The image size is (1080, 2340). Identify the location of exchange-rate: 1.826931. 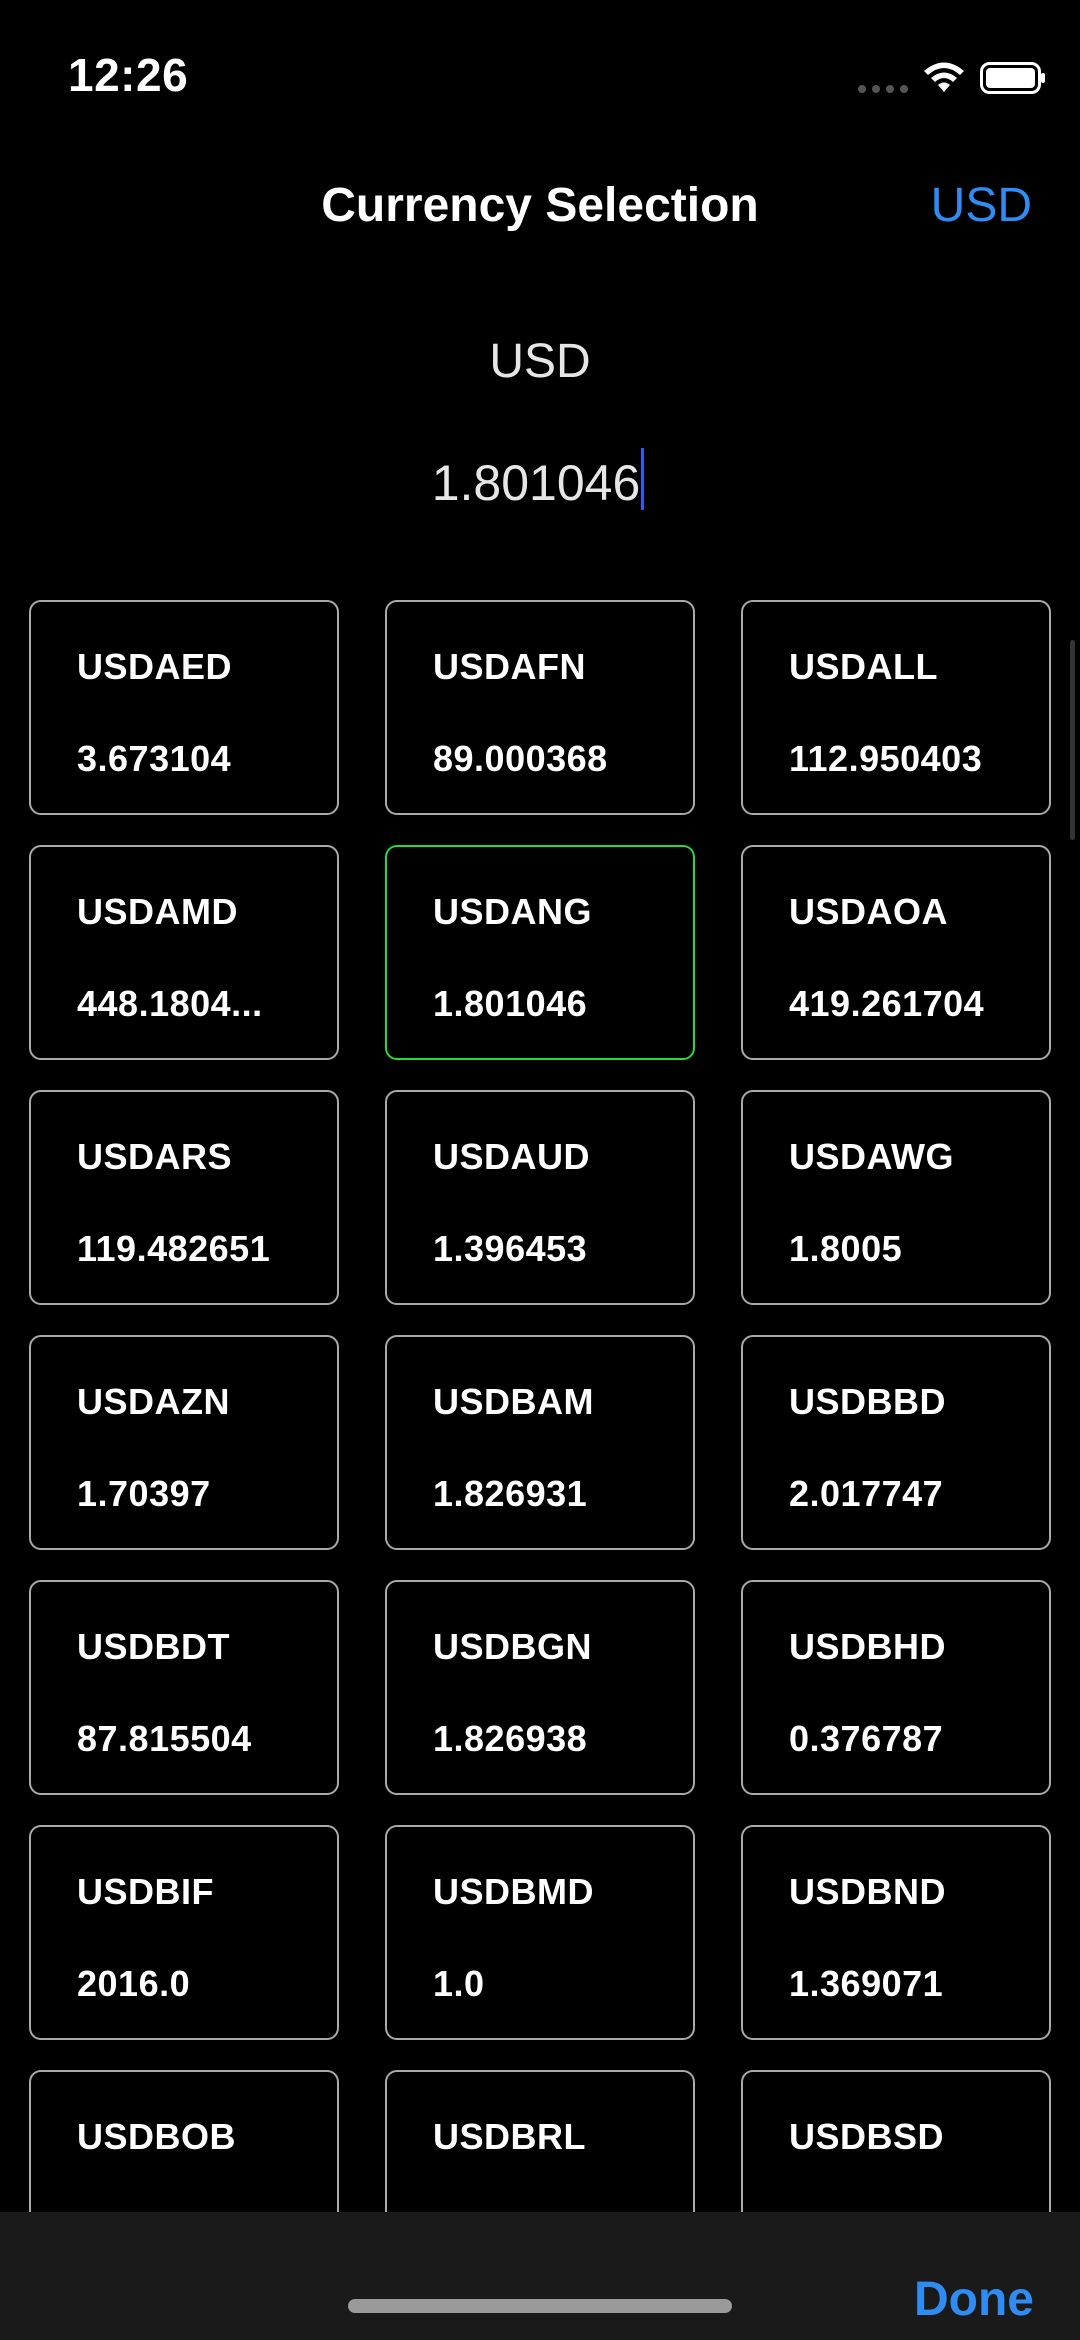
(510, 1493).